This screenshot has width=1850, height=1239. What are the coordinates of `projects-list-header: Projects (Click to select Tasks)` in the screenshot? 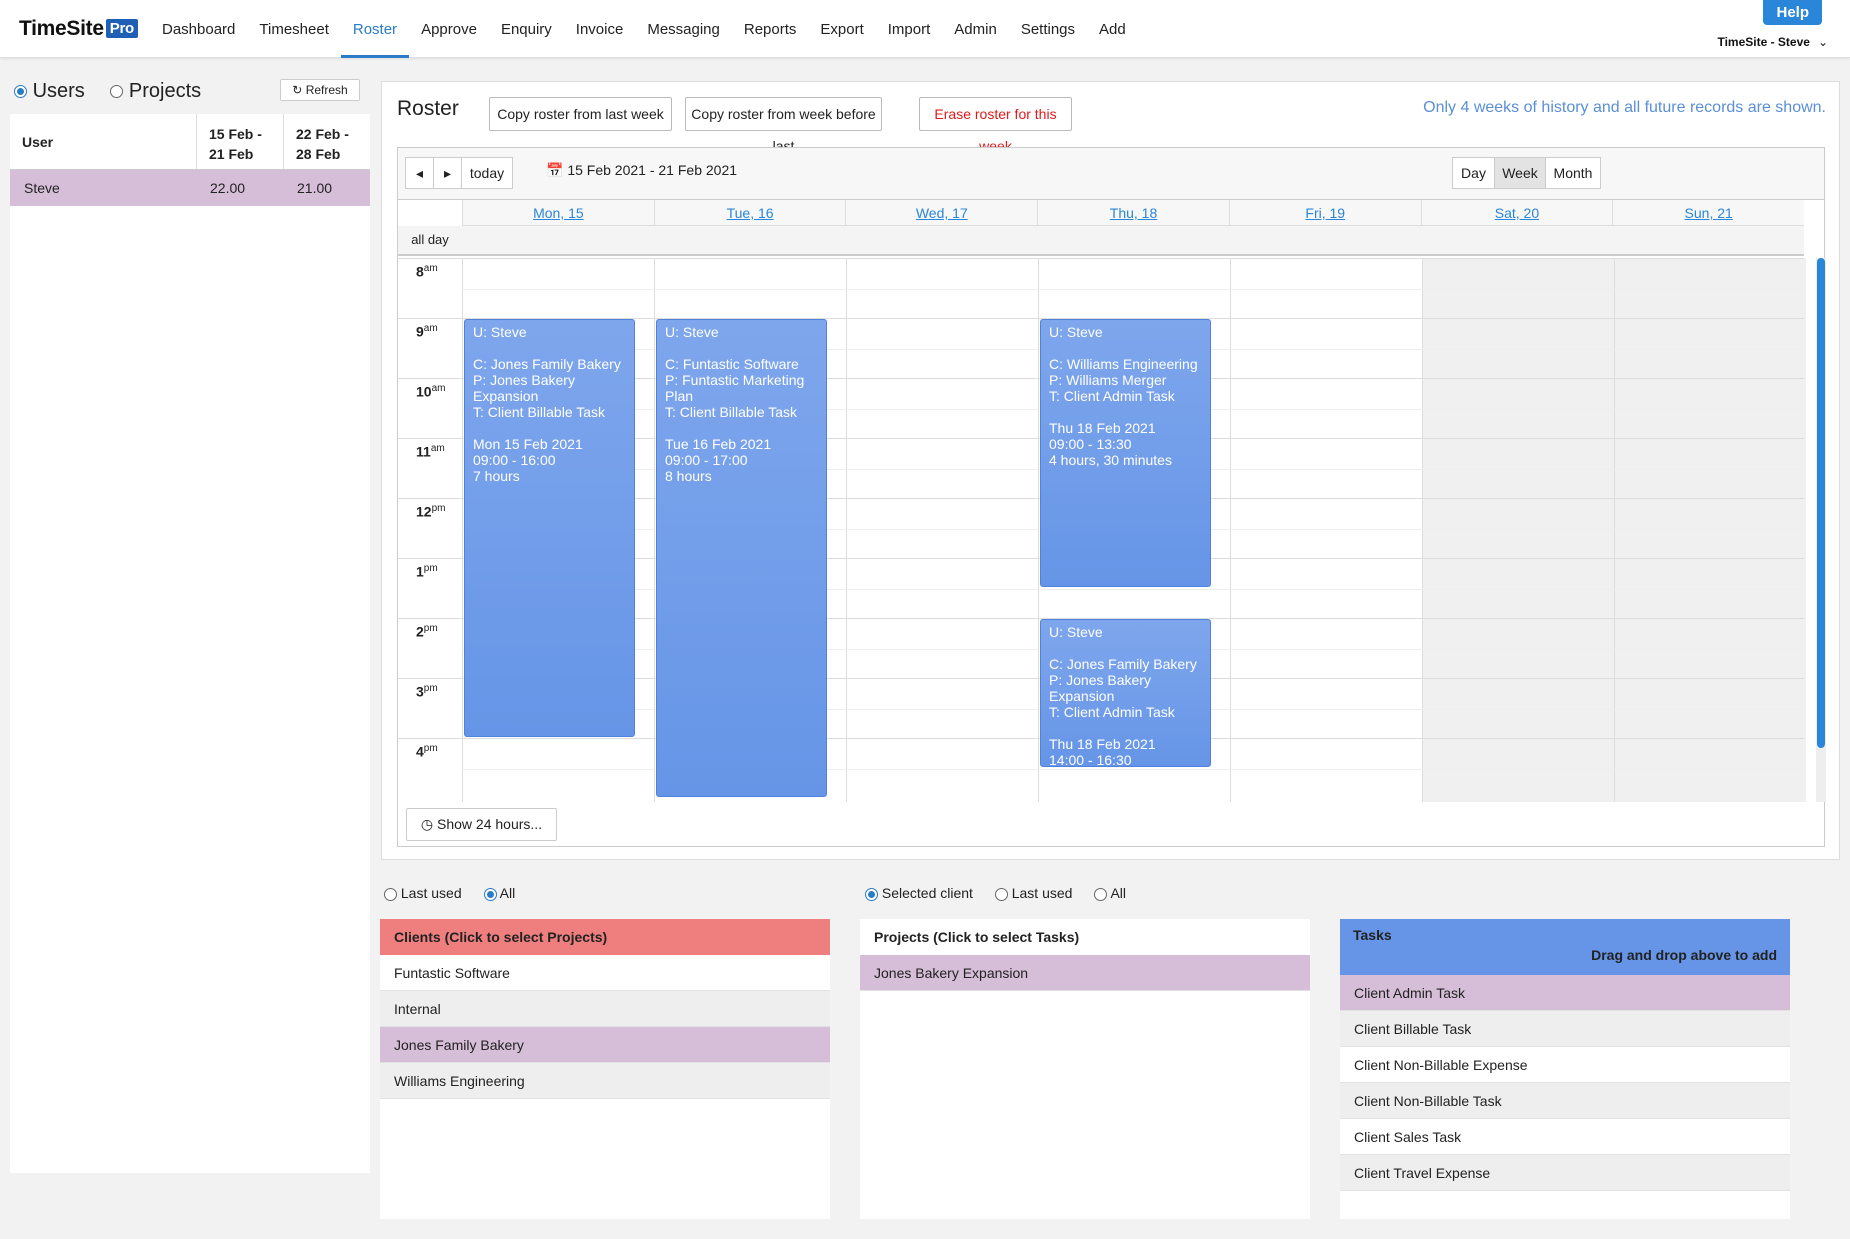 It's located at (977, 937).